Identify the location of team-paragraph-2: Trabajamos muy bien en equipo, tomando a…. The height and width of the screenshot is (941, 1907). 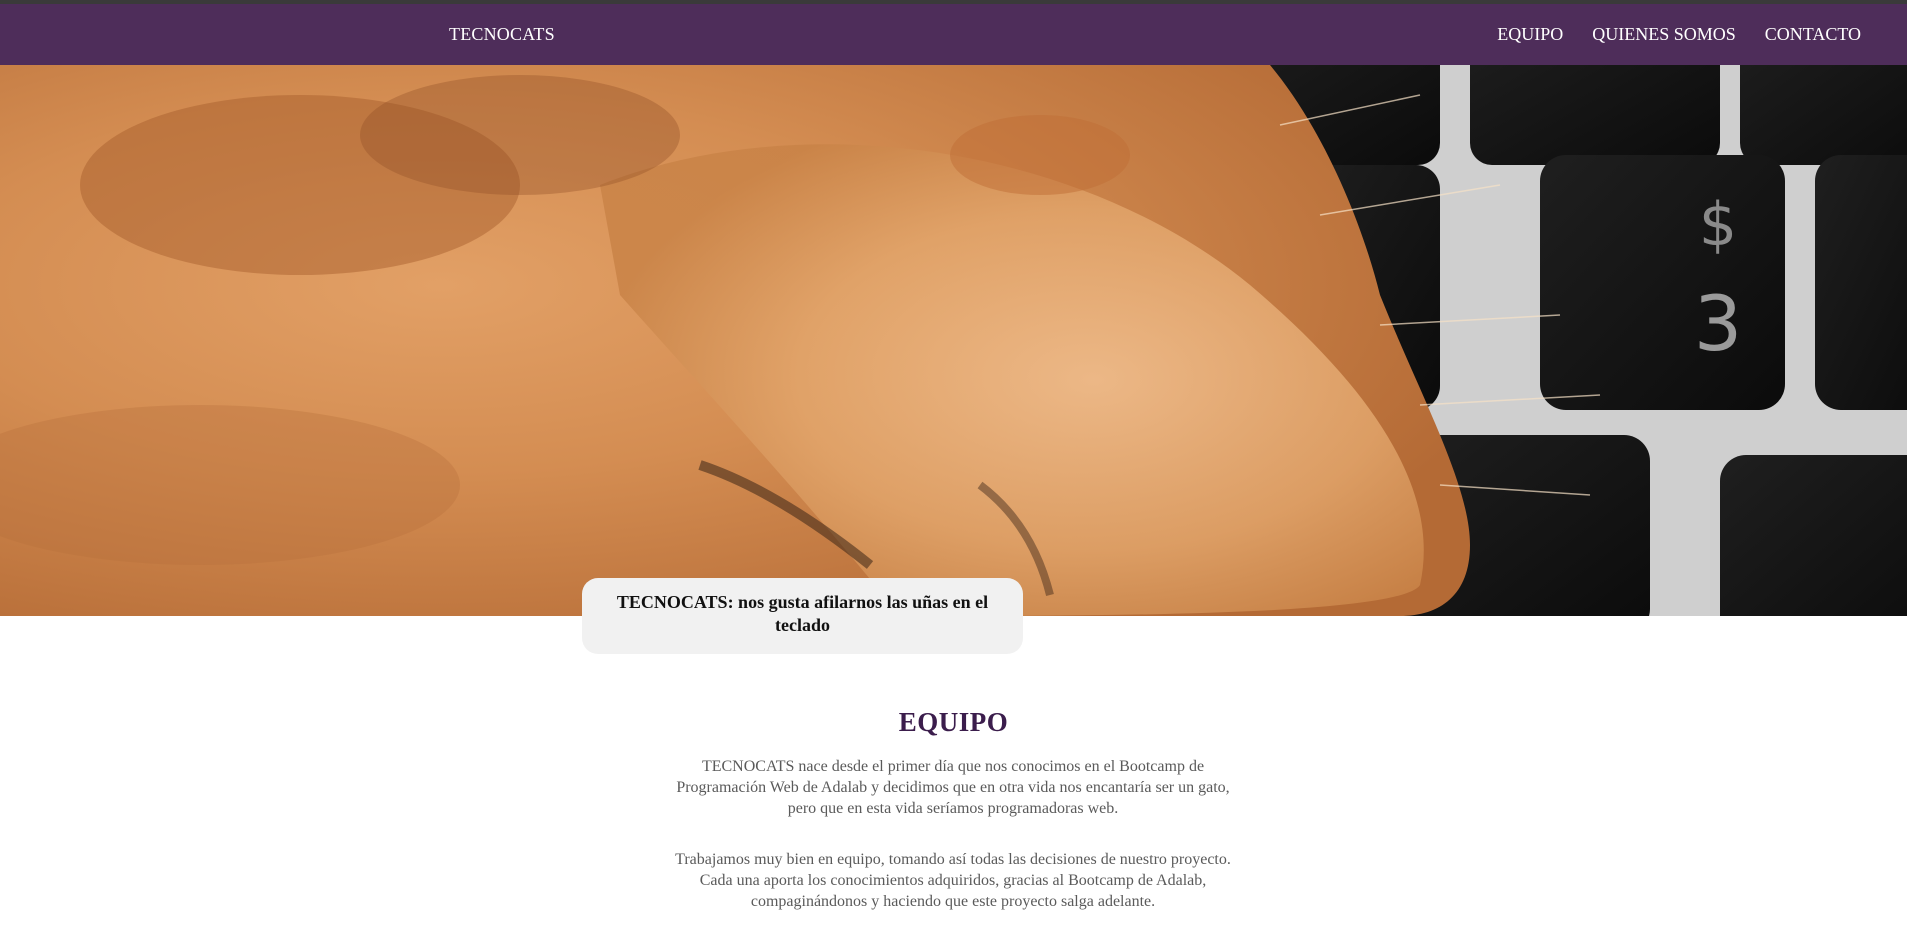
(953, 880).